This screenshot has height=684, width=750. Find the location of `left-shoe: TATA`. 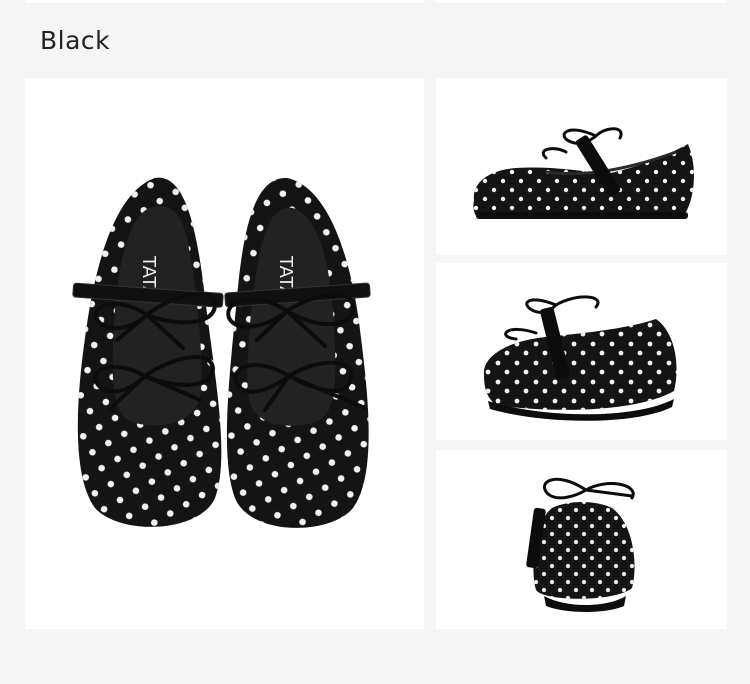

left-shoe: TATA is located at coordinates (148, 352).